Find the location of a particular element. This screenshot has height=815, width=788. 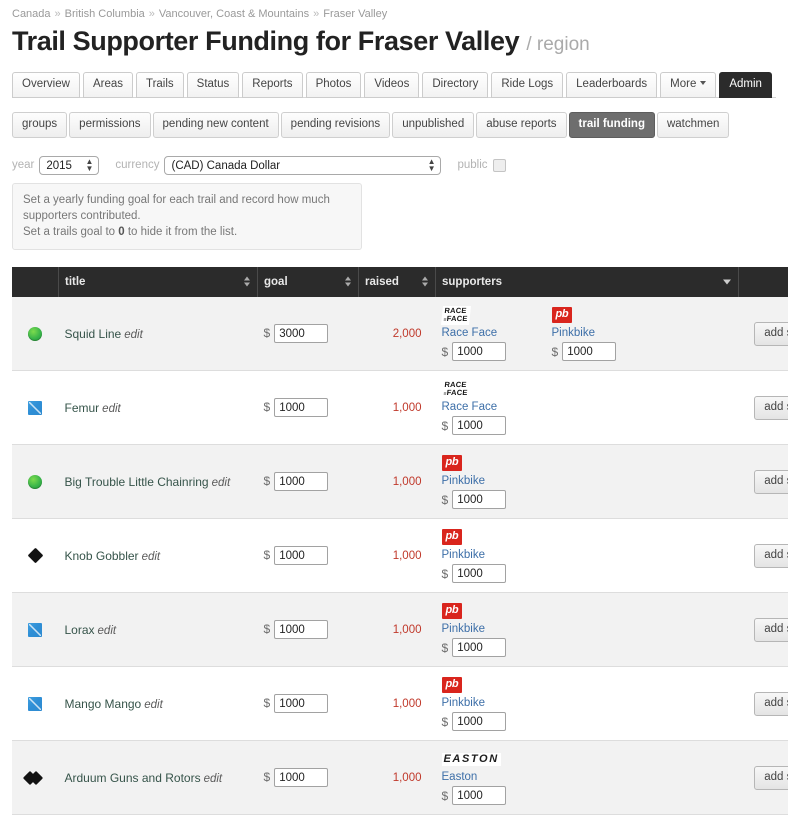

cell-supporters: pbPinkbike$ is located at coordinates (587, 630).